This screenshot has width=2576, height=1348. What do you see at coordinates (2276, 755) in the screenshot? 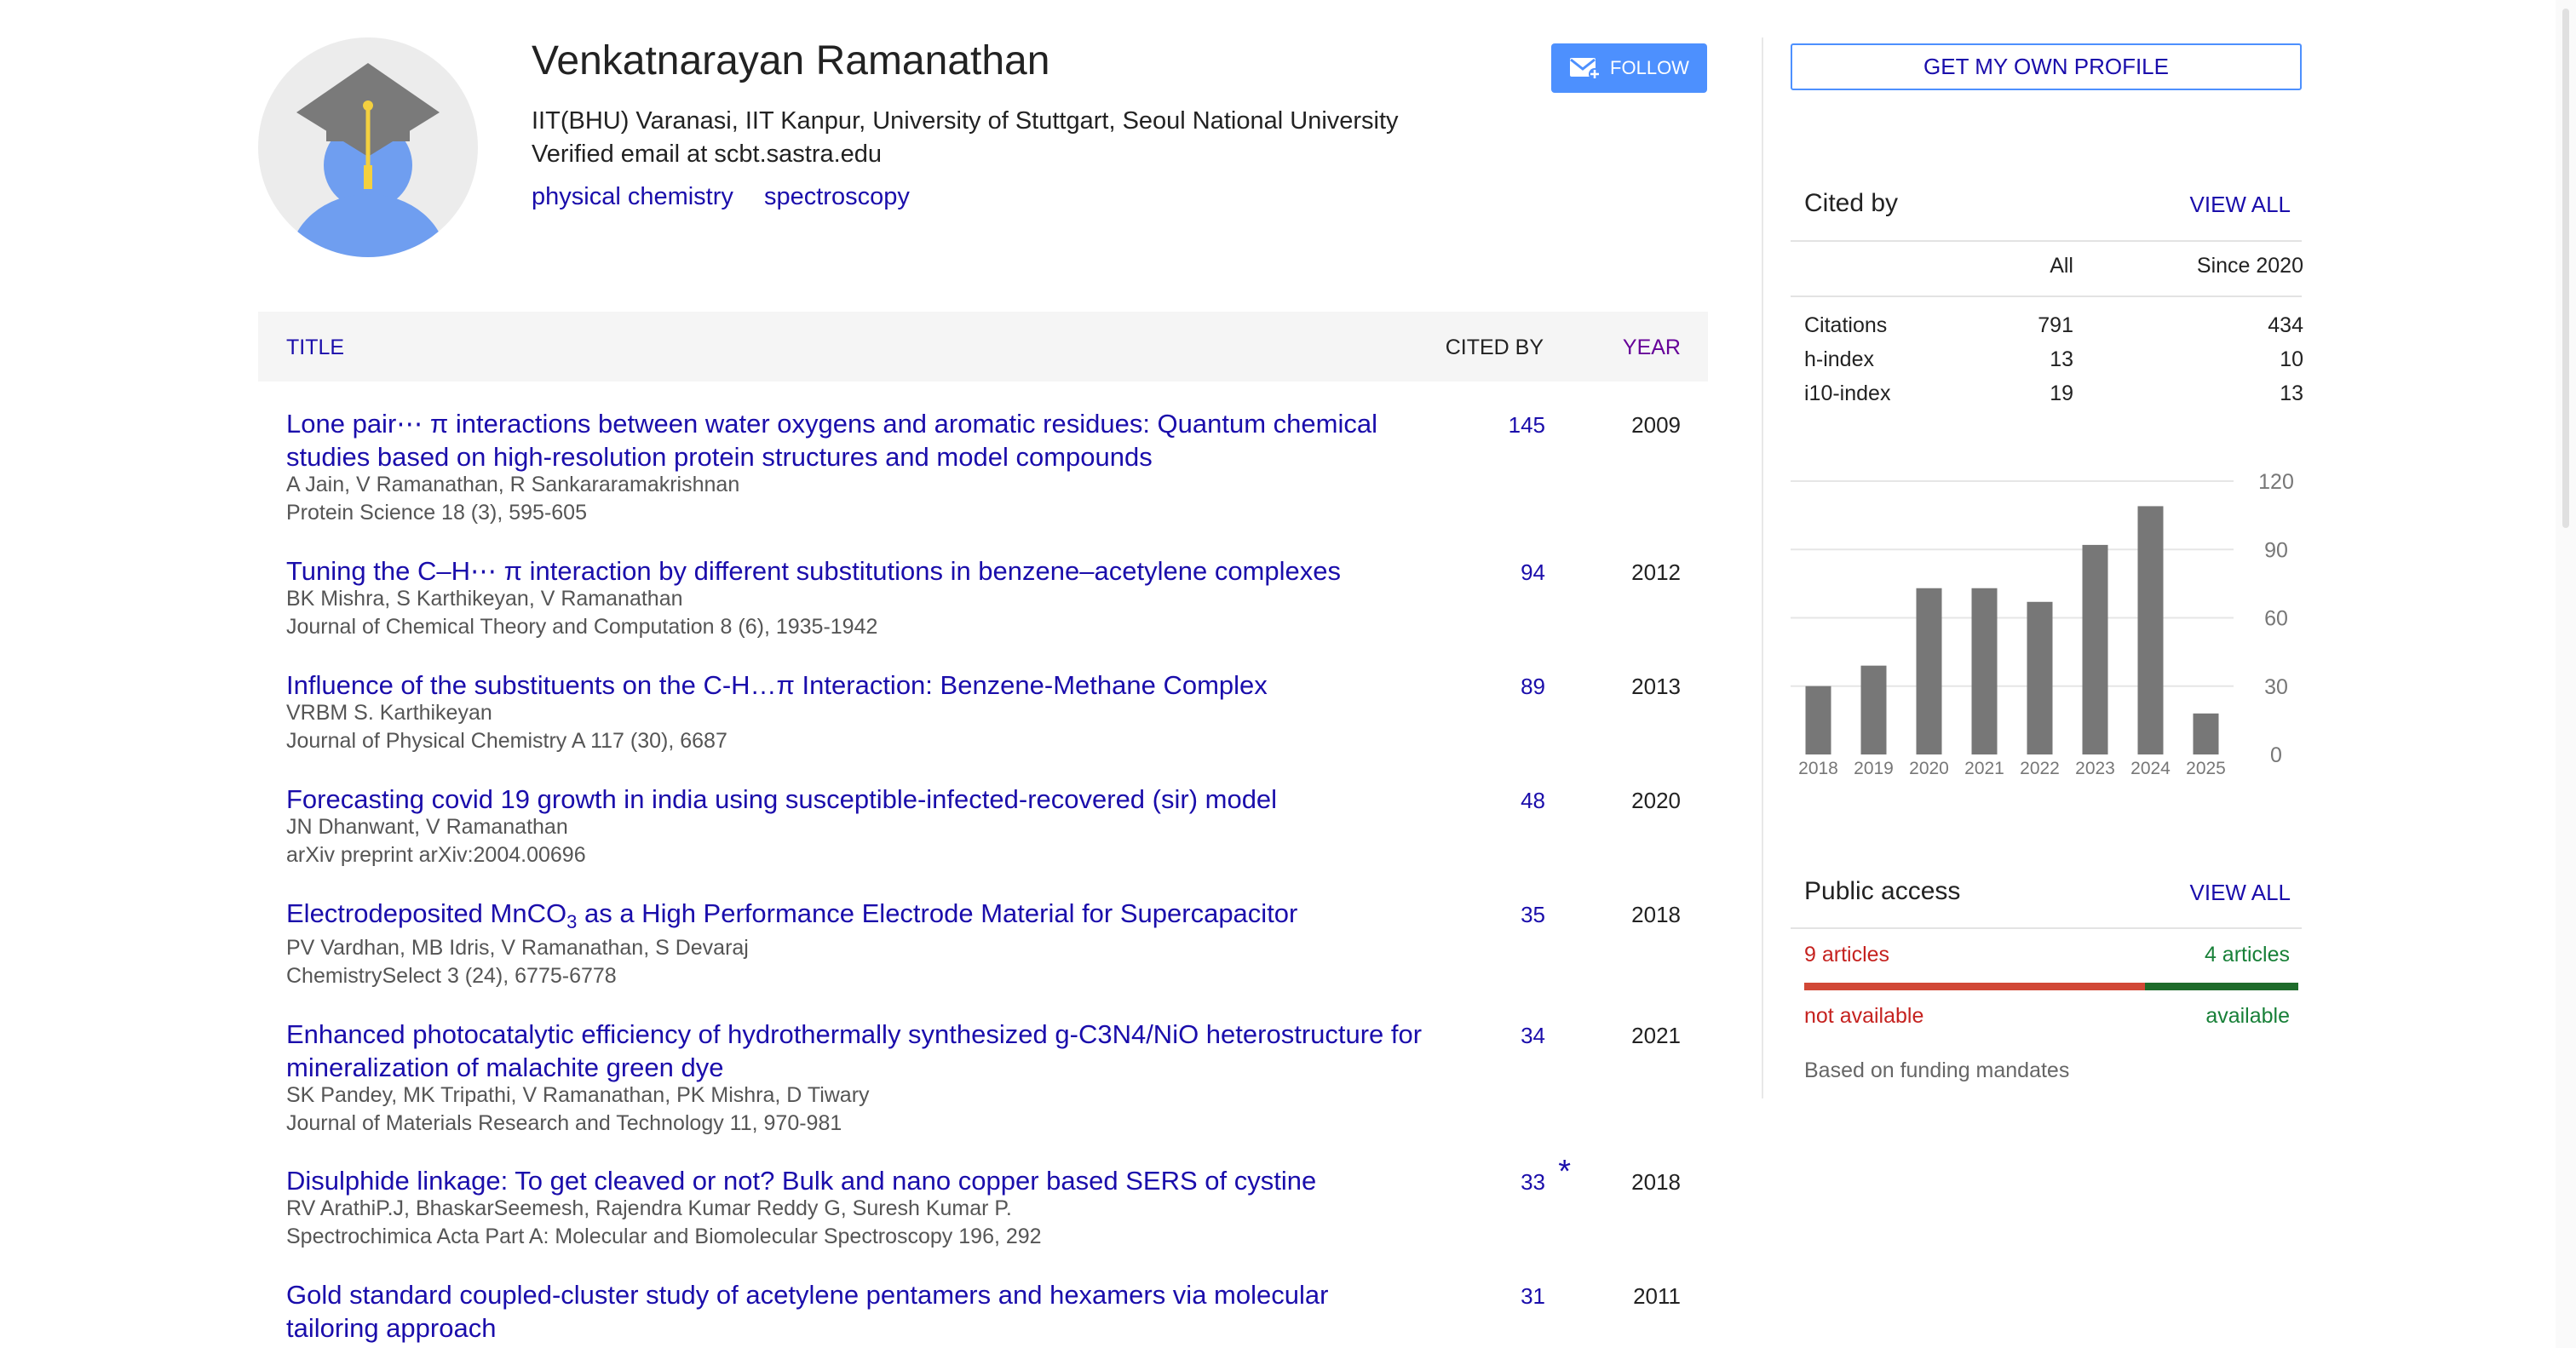
I see `y-tick-label: 0` at bounding box center [2276, 755].